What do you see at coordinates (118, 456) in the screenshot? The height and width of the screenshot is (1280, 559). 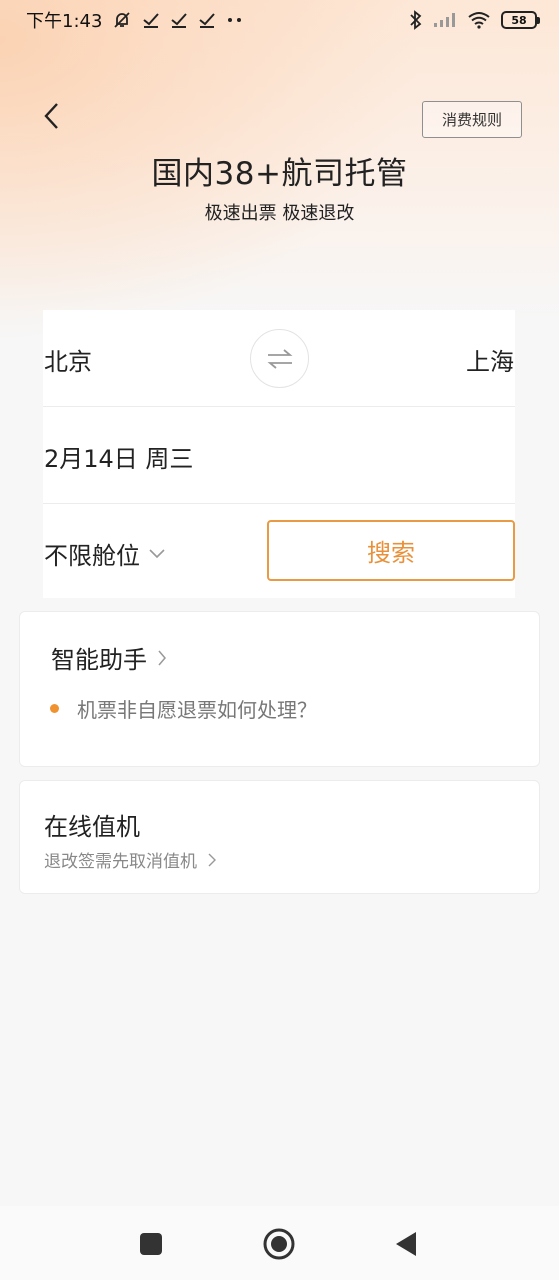 I see `departure-date: 2月14日 周三` at bounding box center [118, 456].